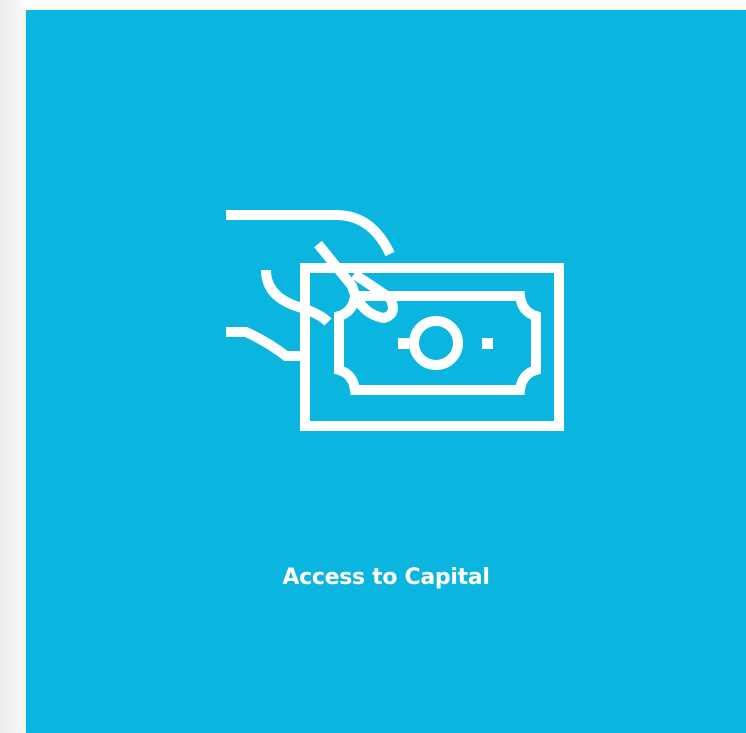 The height and width of the screenshot is (733, 746). What do you see at coordinates (436, 343) in the screenshot?
I see `banknote-center-circle` at bounding box center [436, 343].